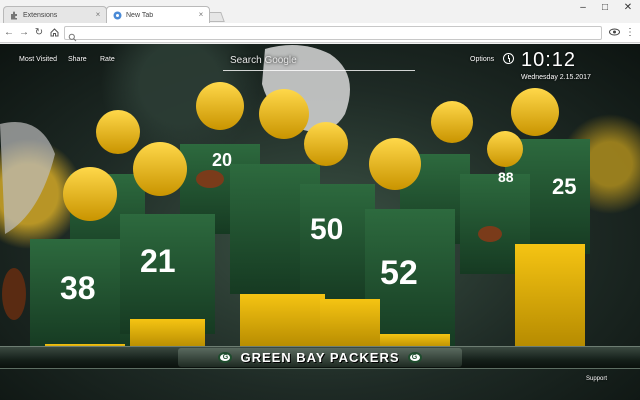  What do you see at coordinates (556, 77) in the screenshot?
I see `clock-date: Wednesday 2.15.2017` at bounding box center [556, 77].